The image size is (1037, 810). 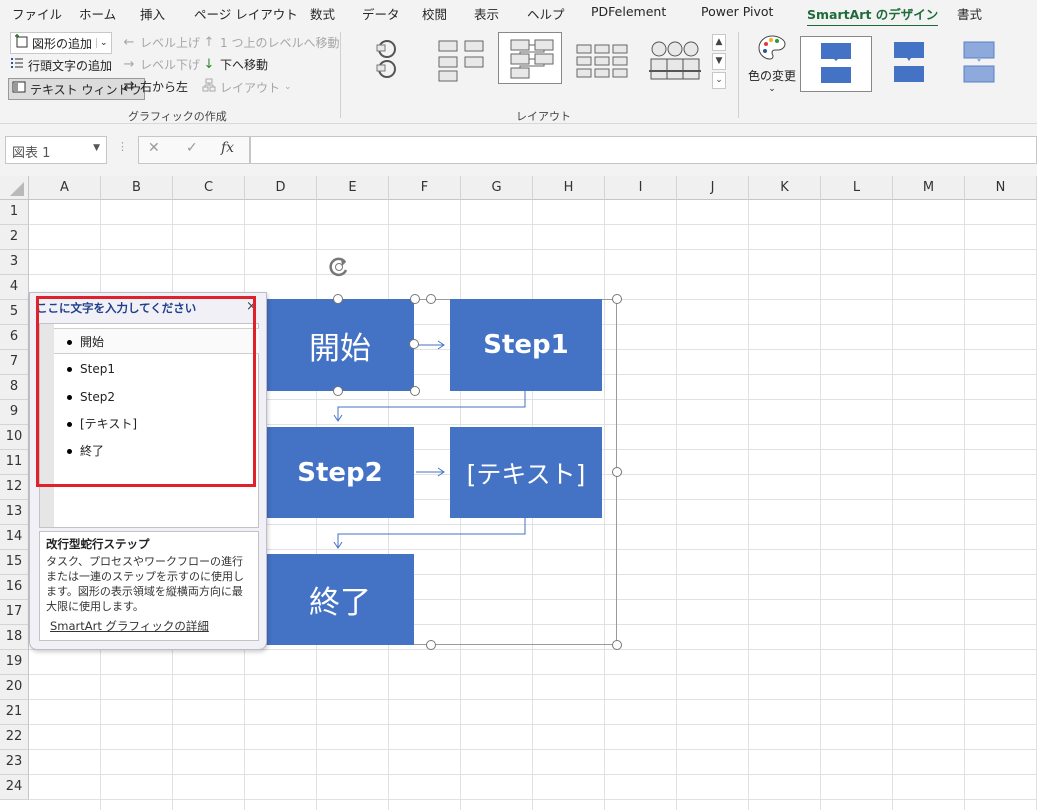 What do you see at coordinates (61, 43) in the screenshot?
I see `add-shape-button: 図形の追加 ⌄` at bounding box center [61, 43].